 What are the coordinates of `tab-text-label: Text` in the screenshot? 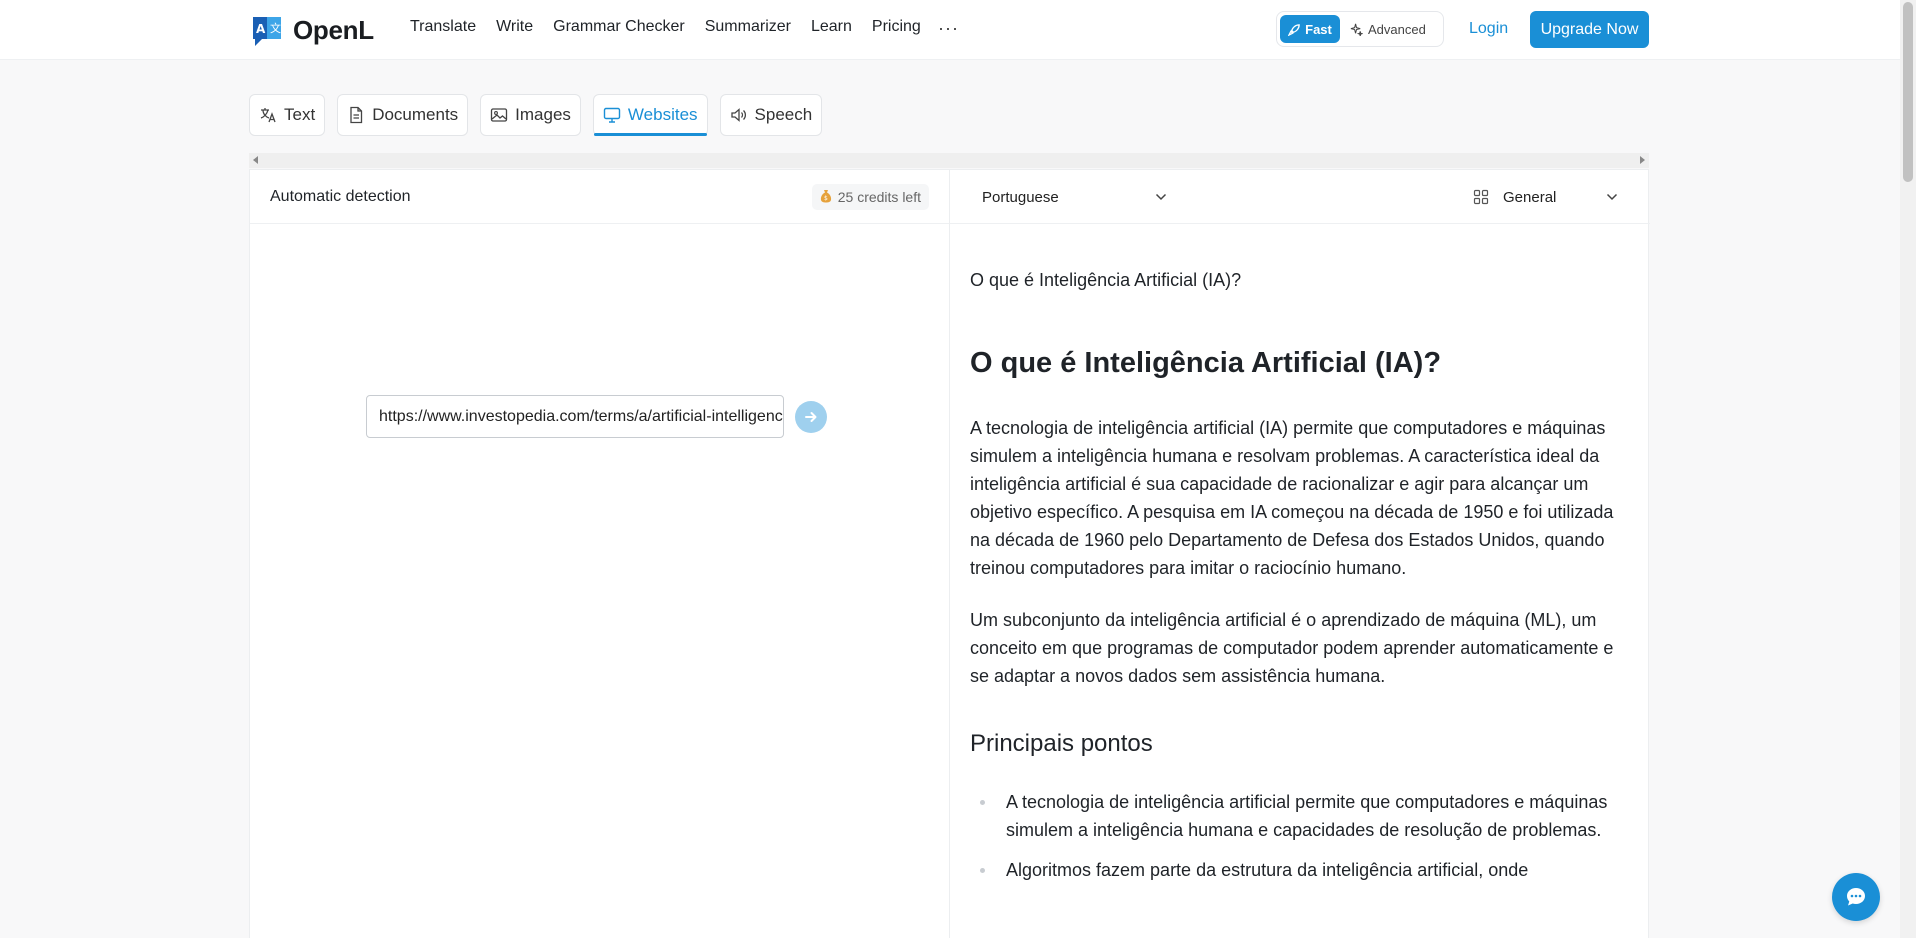 It's located at (300, 114).